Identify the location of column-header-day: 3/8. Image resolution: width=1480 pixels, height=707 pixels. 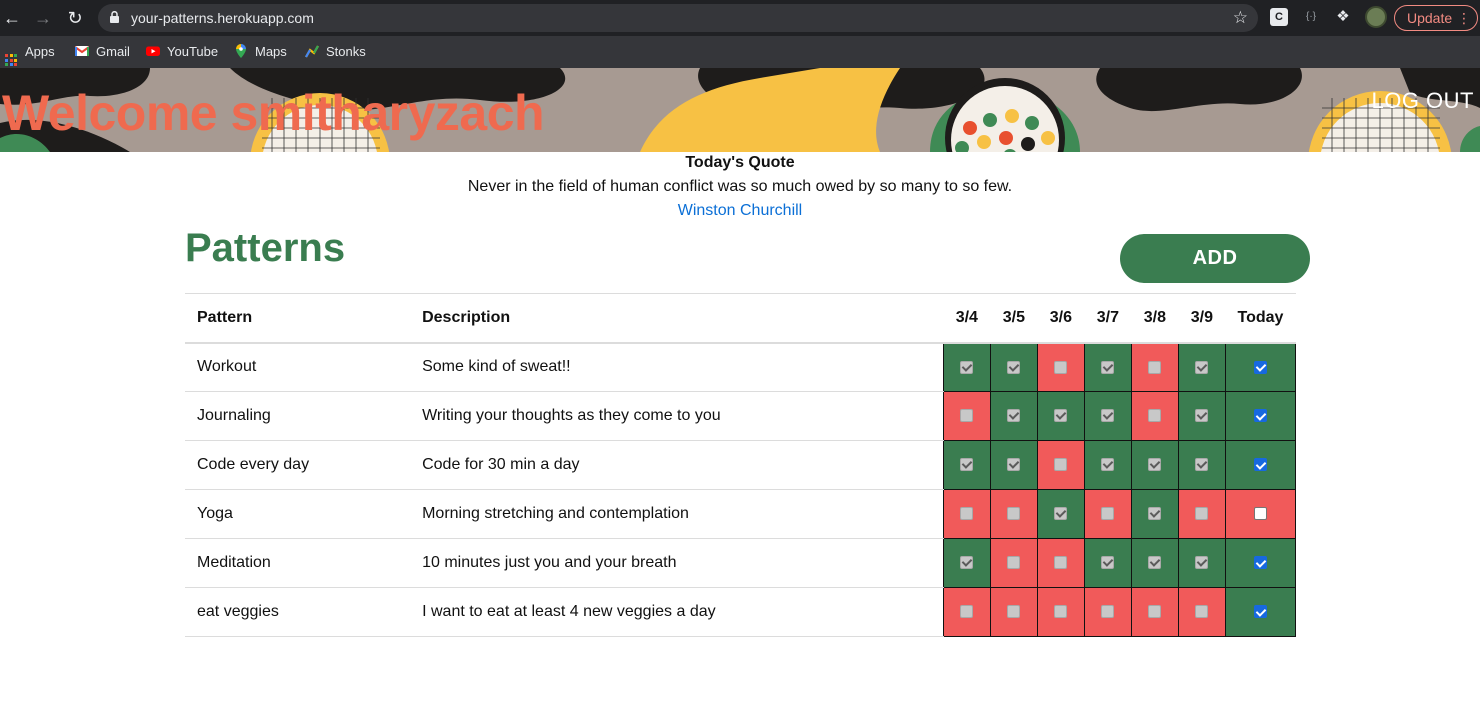
(1155, 318).